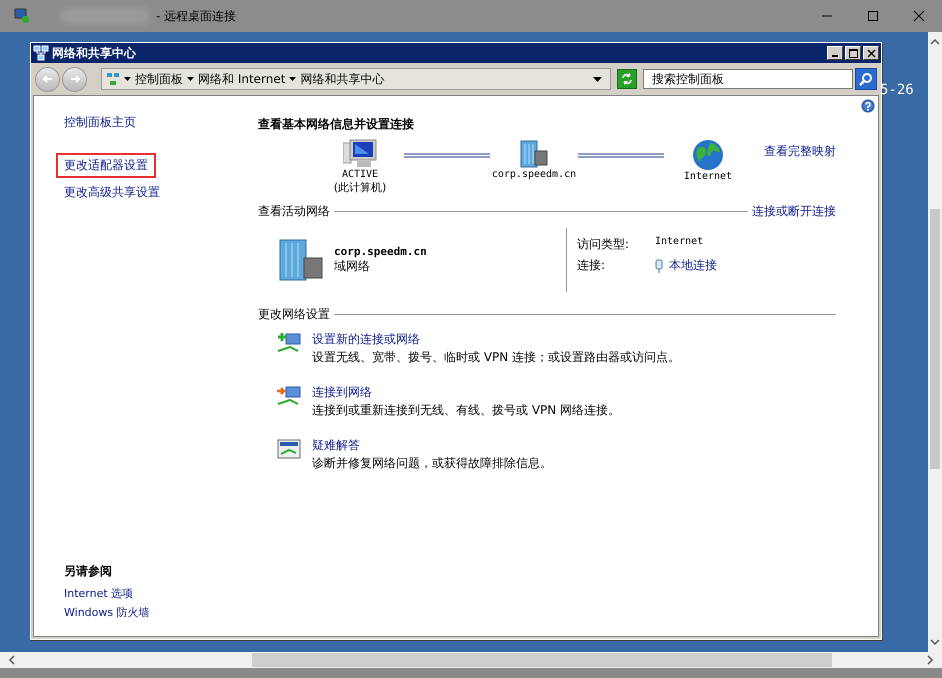  I want to click on back-button, so click(47, 79).